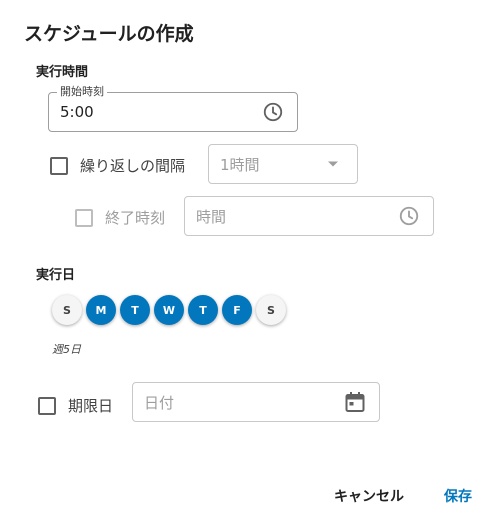  What do you see at coordinates (159, 402) in the screenshot?
I see `expiry-date-placeholder: 日付` at bounding box center [159, 402].